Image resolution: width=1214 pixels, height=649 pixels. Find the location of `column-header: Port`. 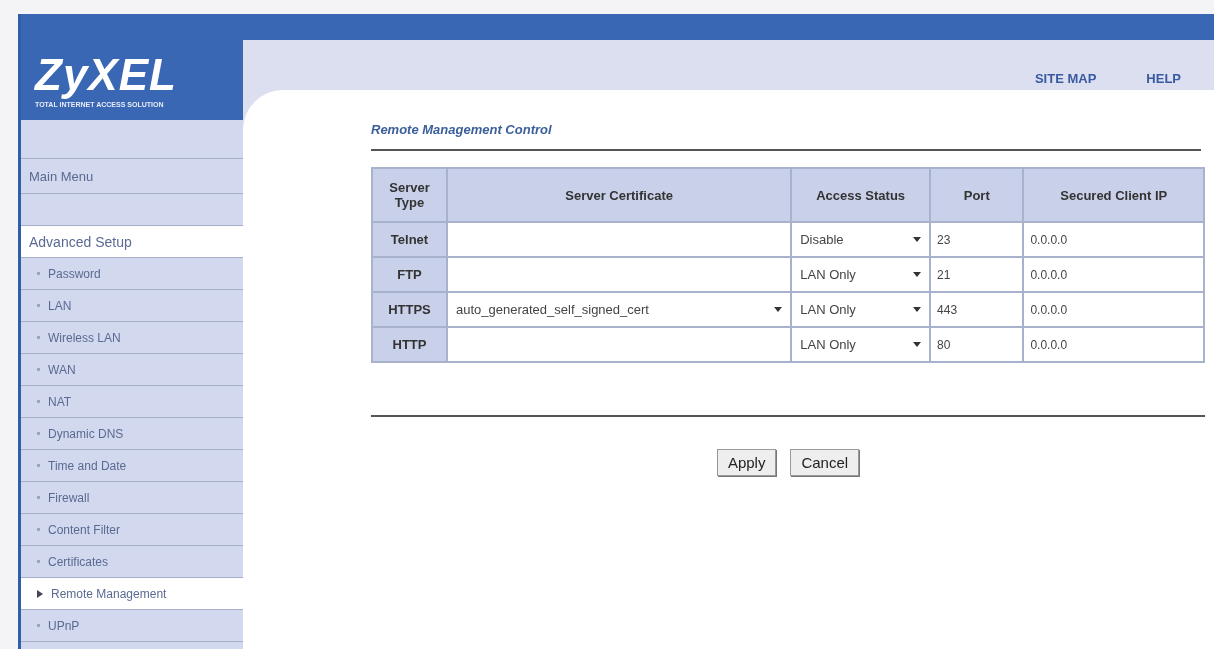

column-header: Port is located at coordinates (977, 195).